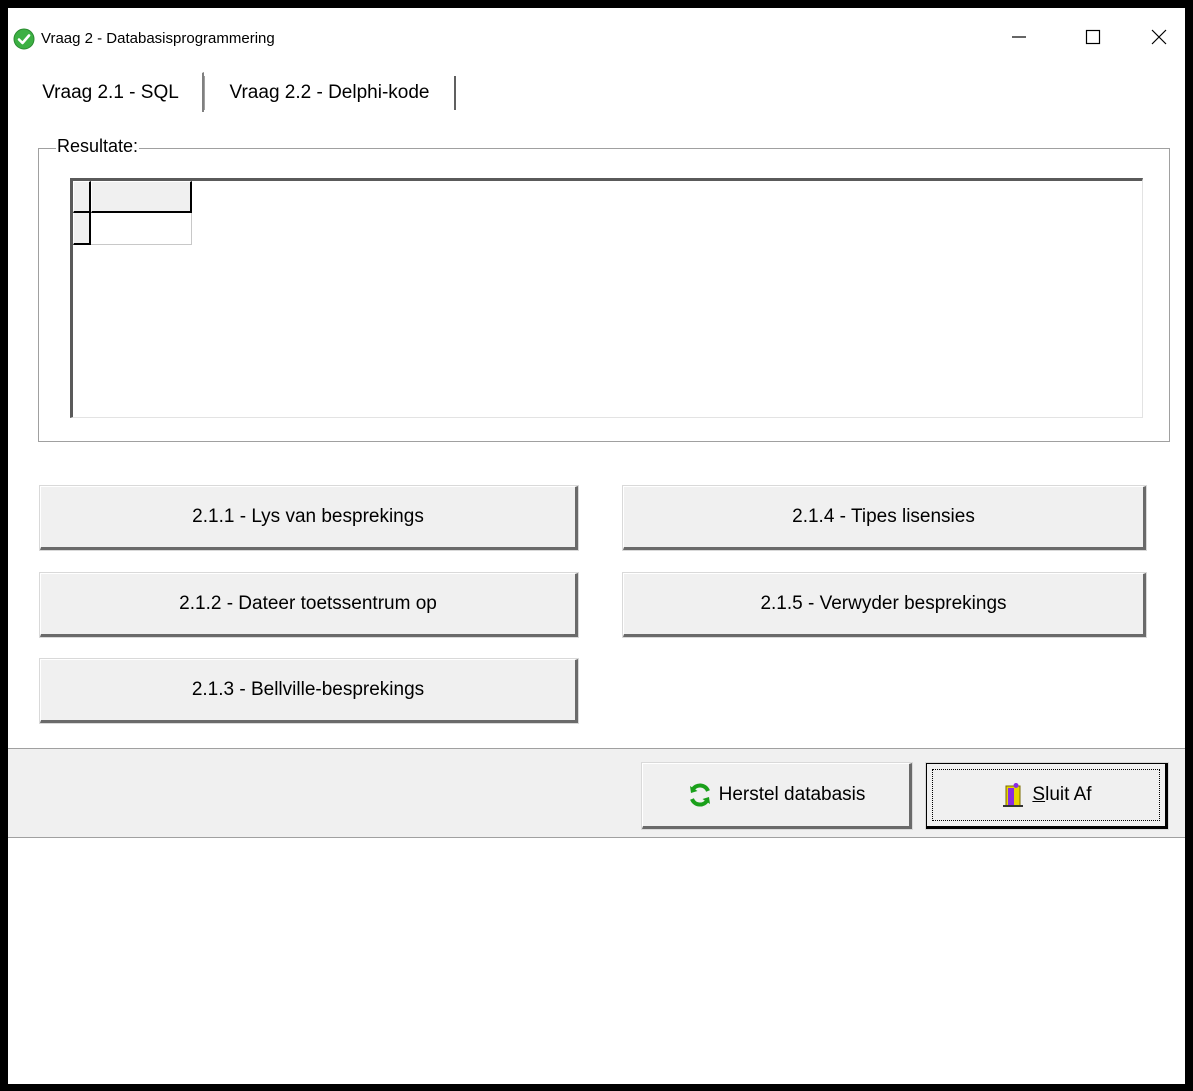 The image size is (1193, 1091). Describe the element at coordinates (98, 146) in the screenshot. I see `results-label: Resultate:` at that location.